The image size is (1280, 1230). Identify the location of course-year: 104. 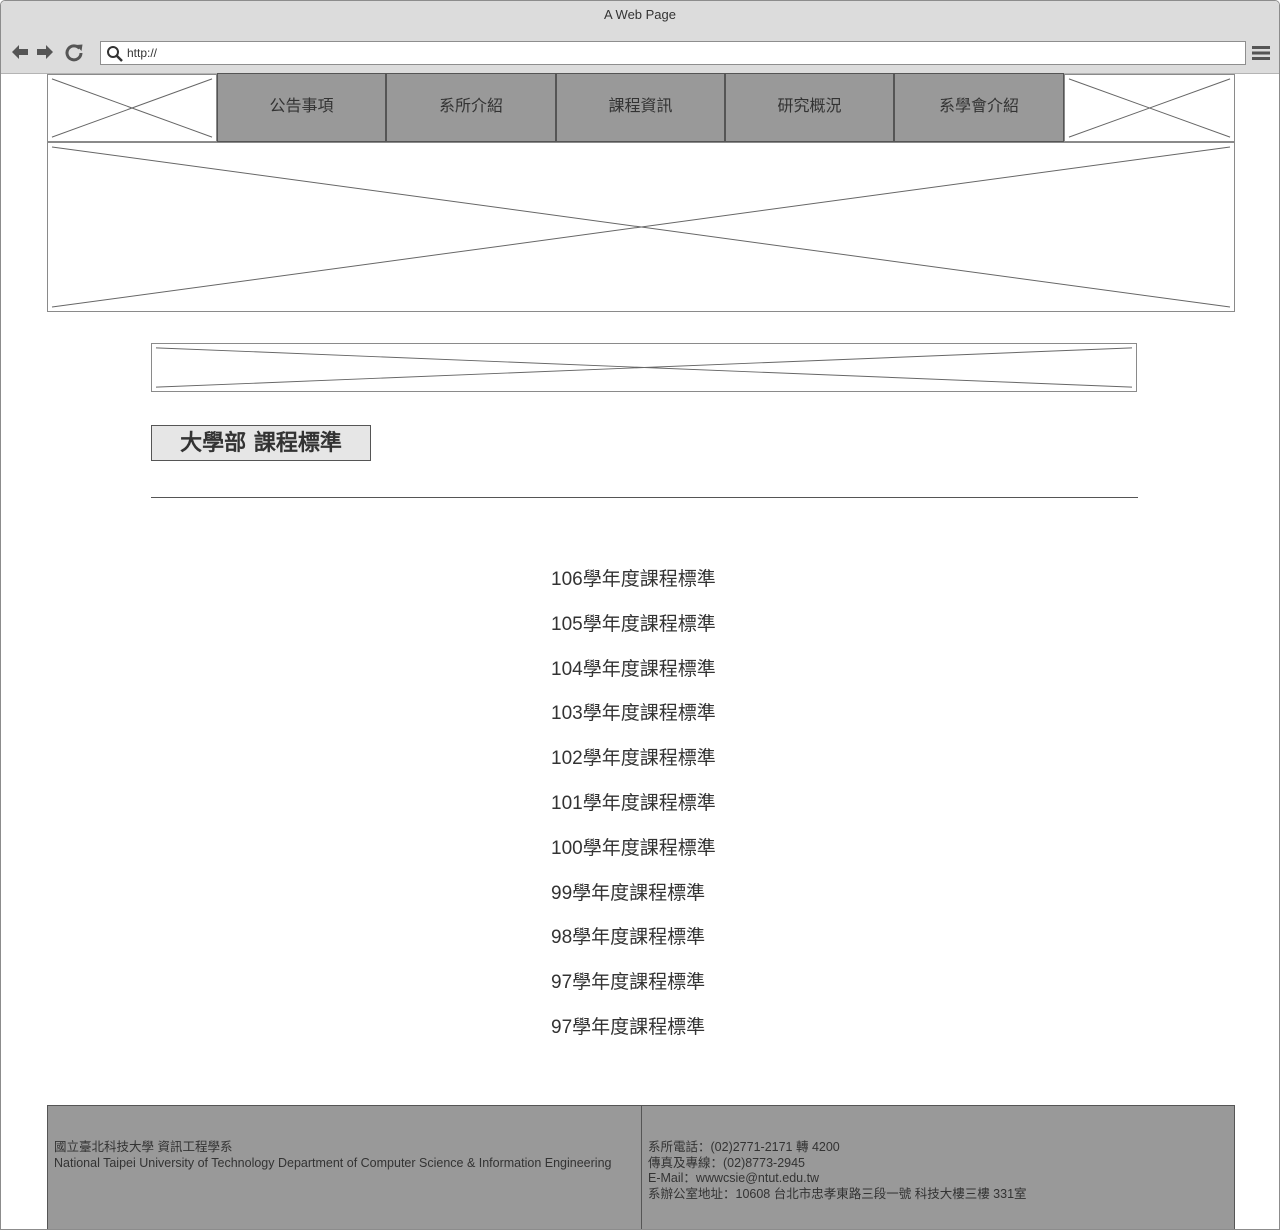
(567, 669).